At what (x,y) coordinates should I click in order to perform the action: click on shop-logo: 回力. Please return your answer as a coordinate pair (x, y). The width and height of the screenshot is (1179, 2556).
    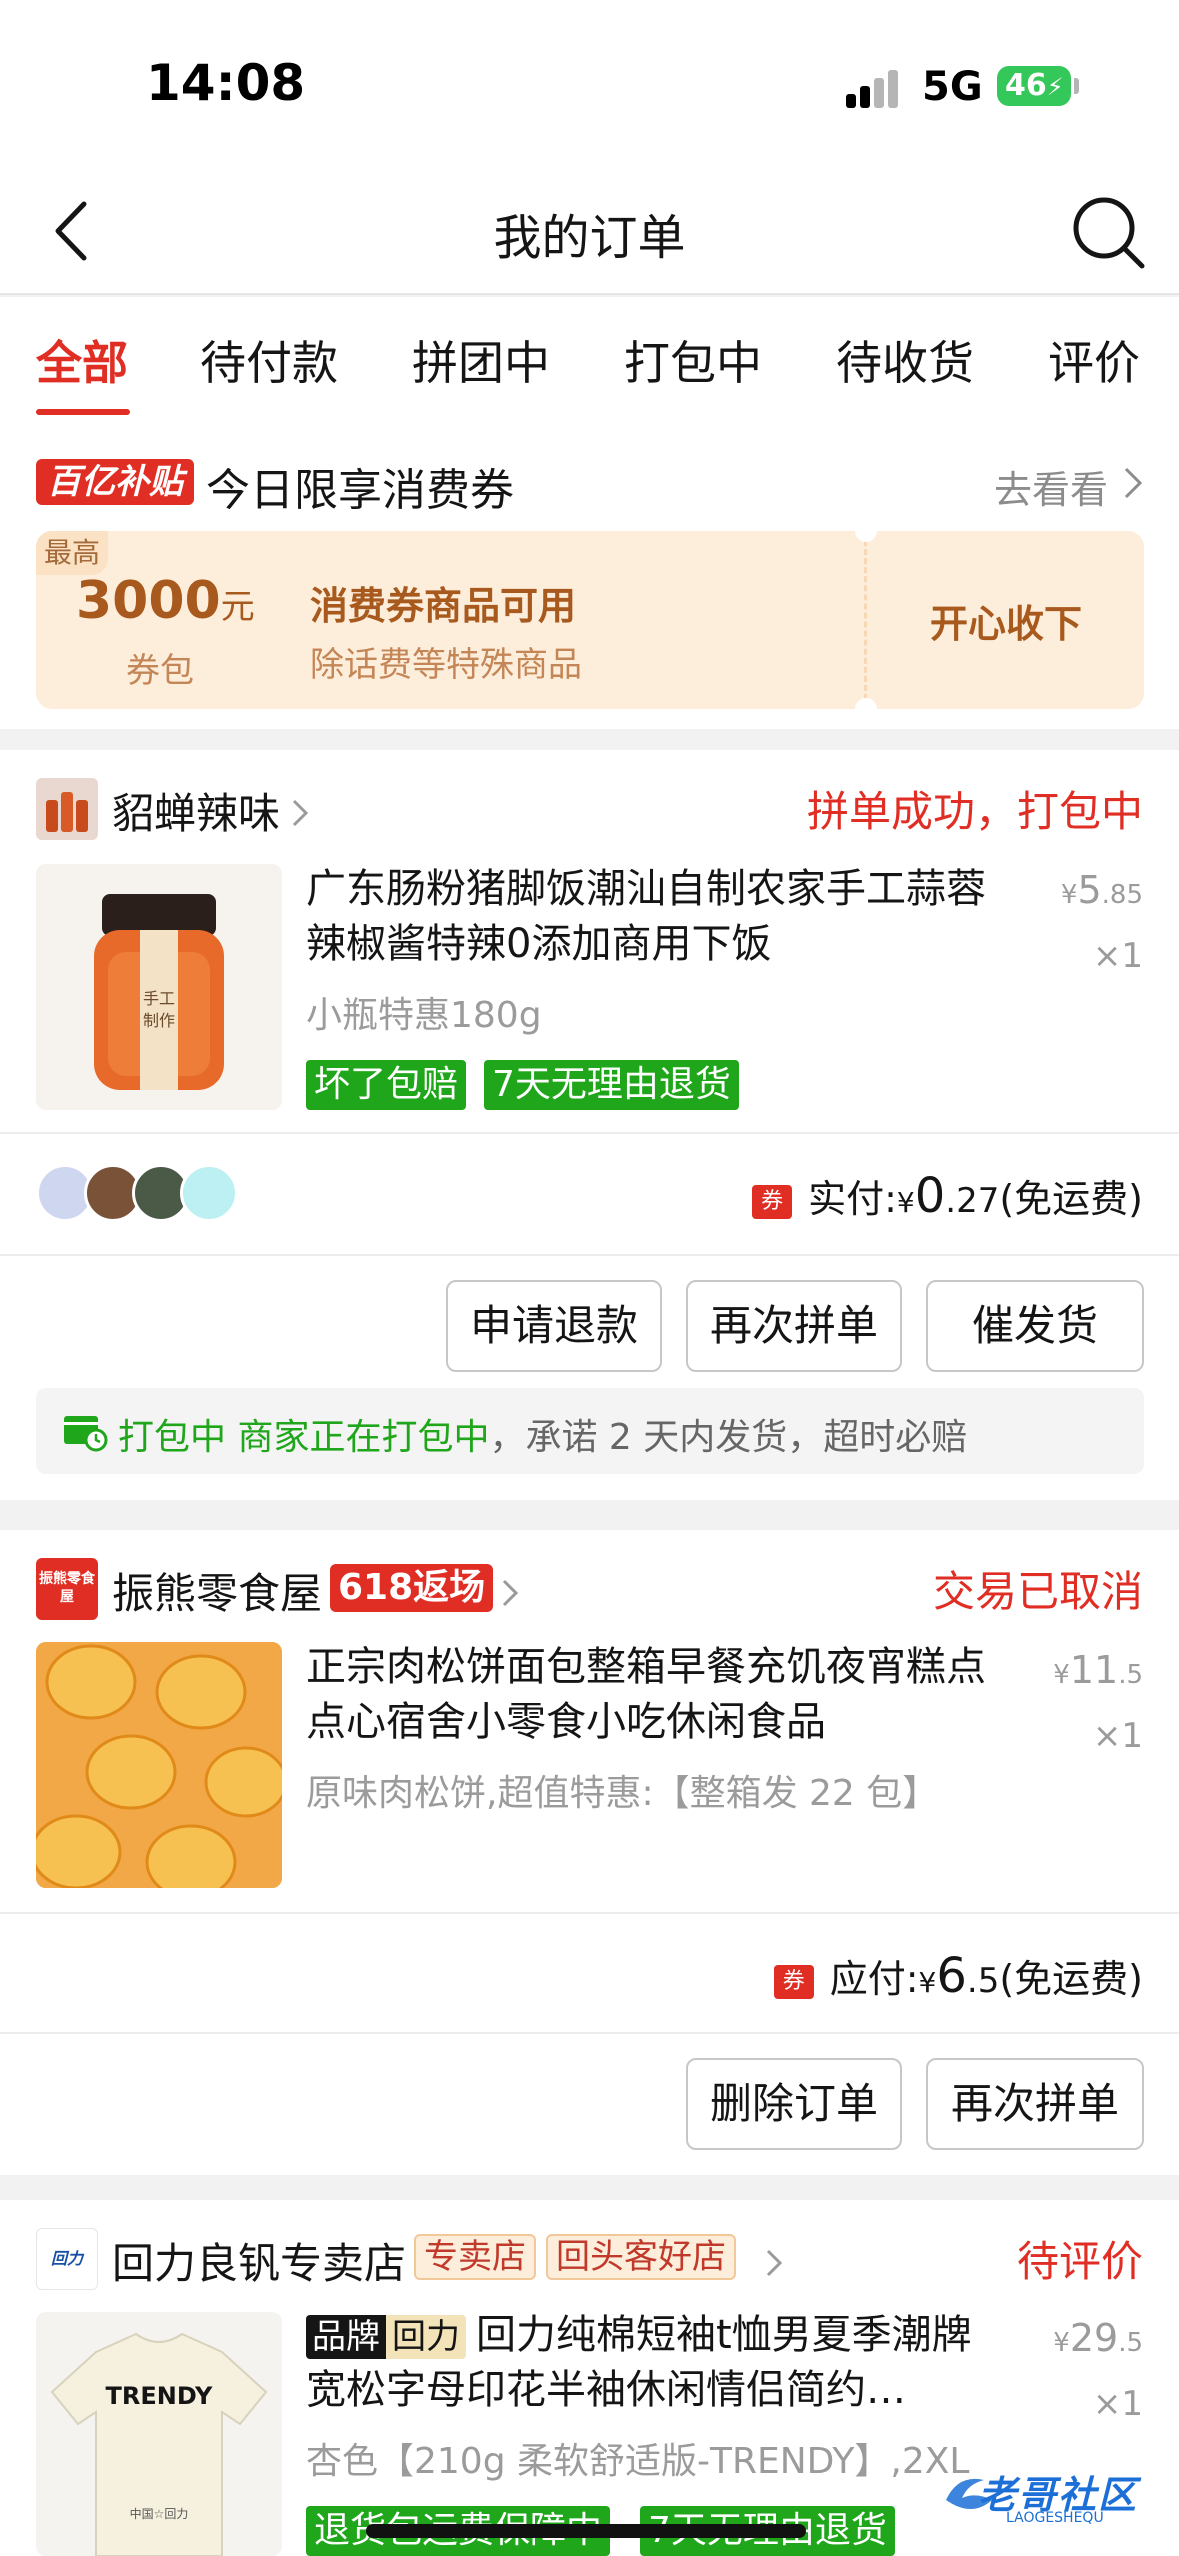
    Looking at the image, I should click on (67, 2259).